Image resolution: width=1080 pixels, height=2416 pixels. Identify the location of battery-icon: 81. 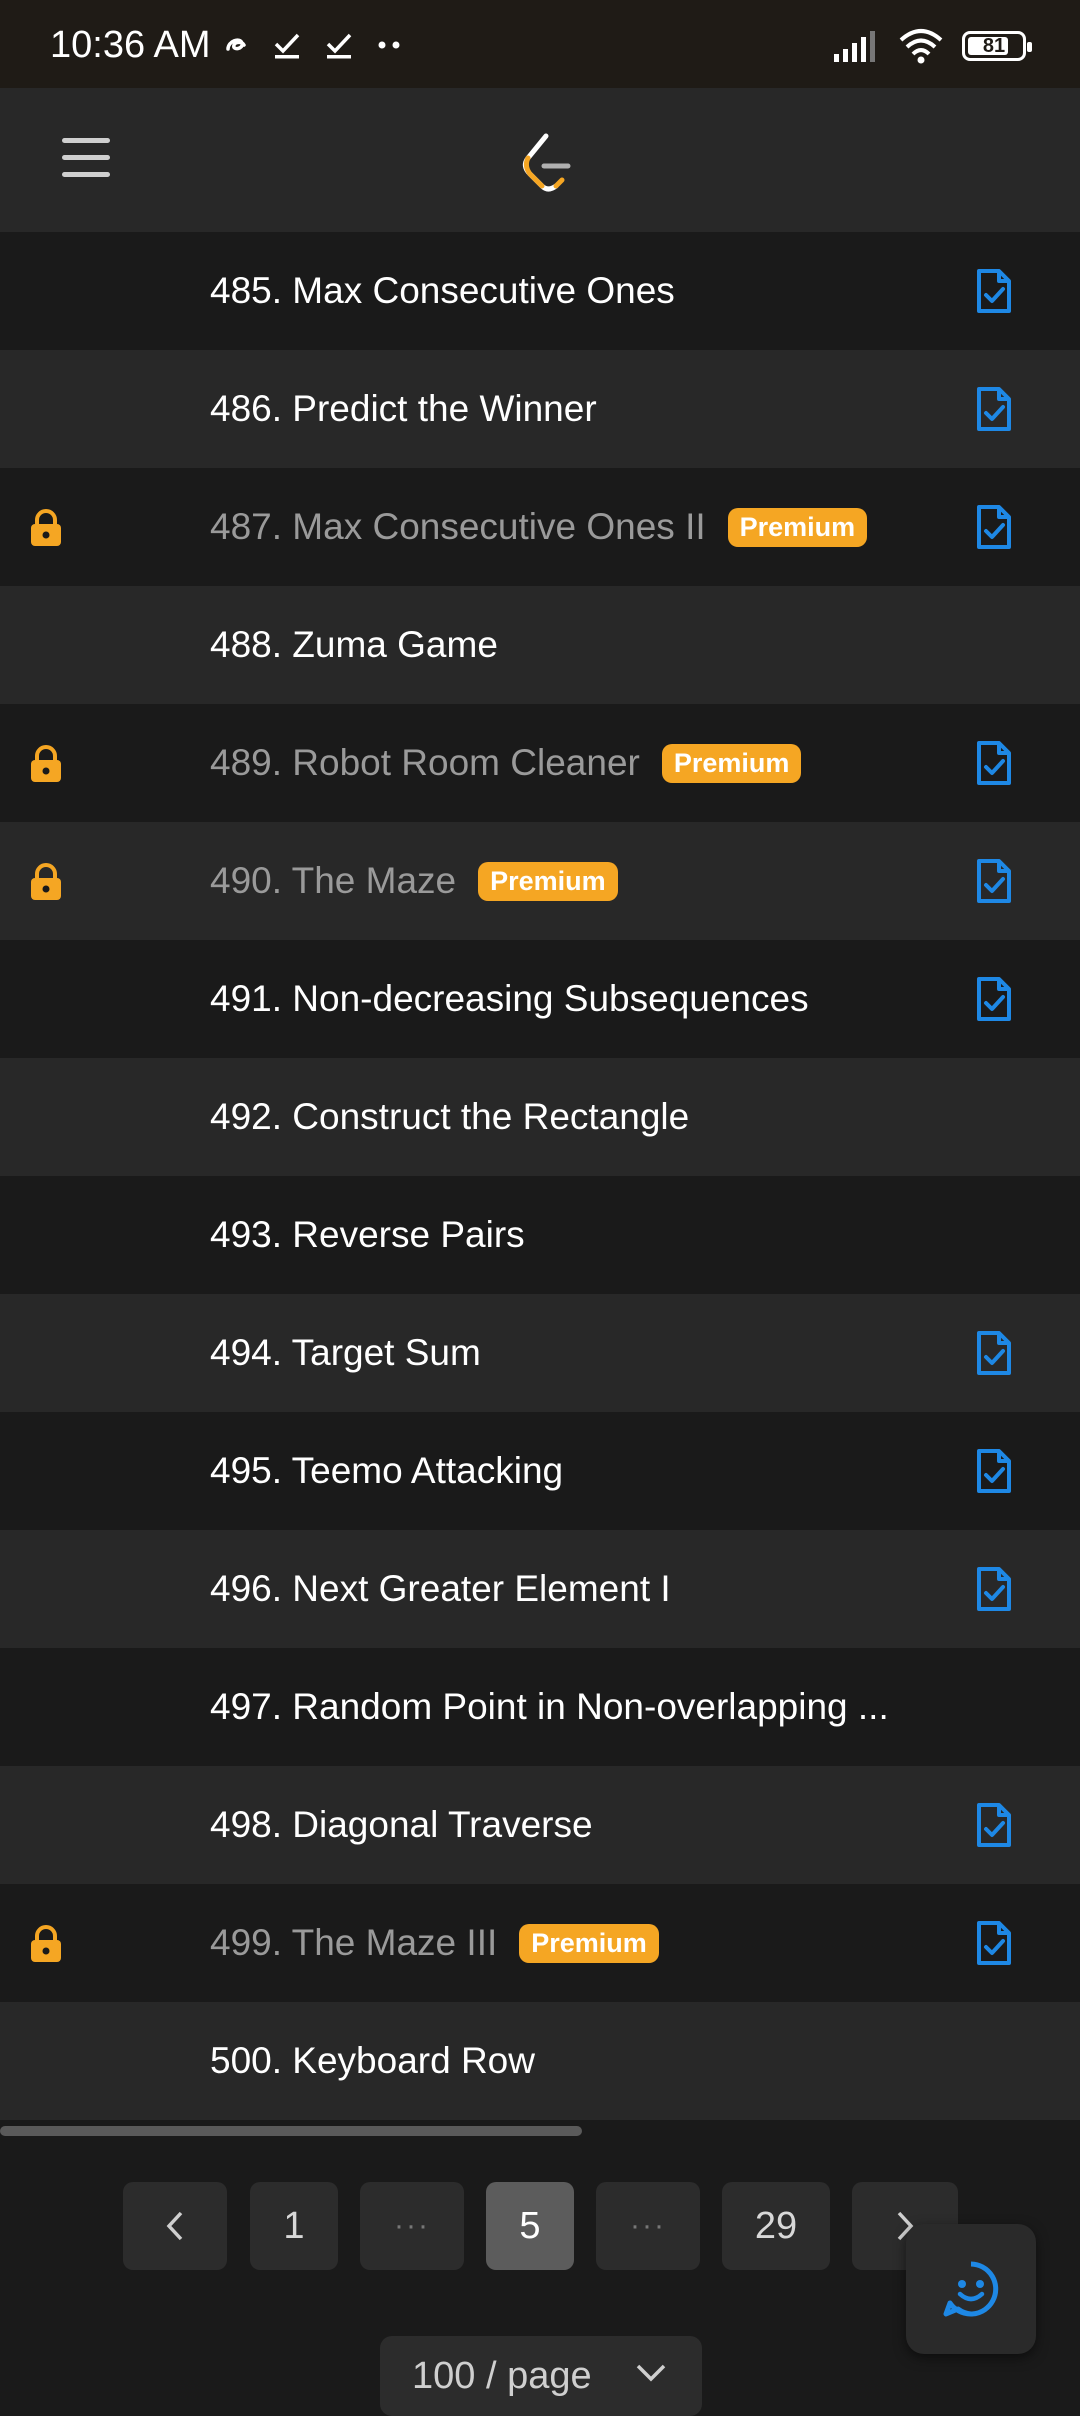
(997, 46).